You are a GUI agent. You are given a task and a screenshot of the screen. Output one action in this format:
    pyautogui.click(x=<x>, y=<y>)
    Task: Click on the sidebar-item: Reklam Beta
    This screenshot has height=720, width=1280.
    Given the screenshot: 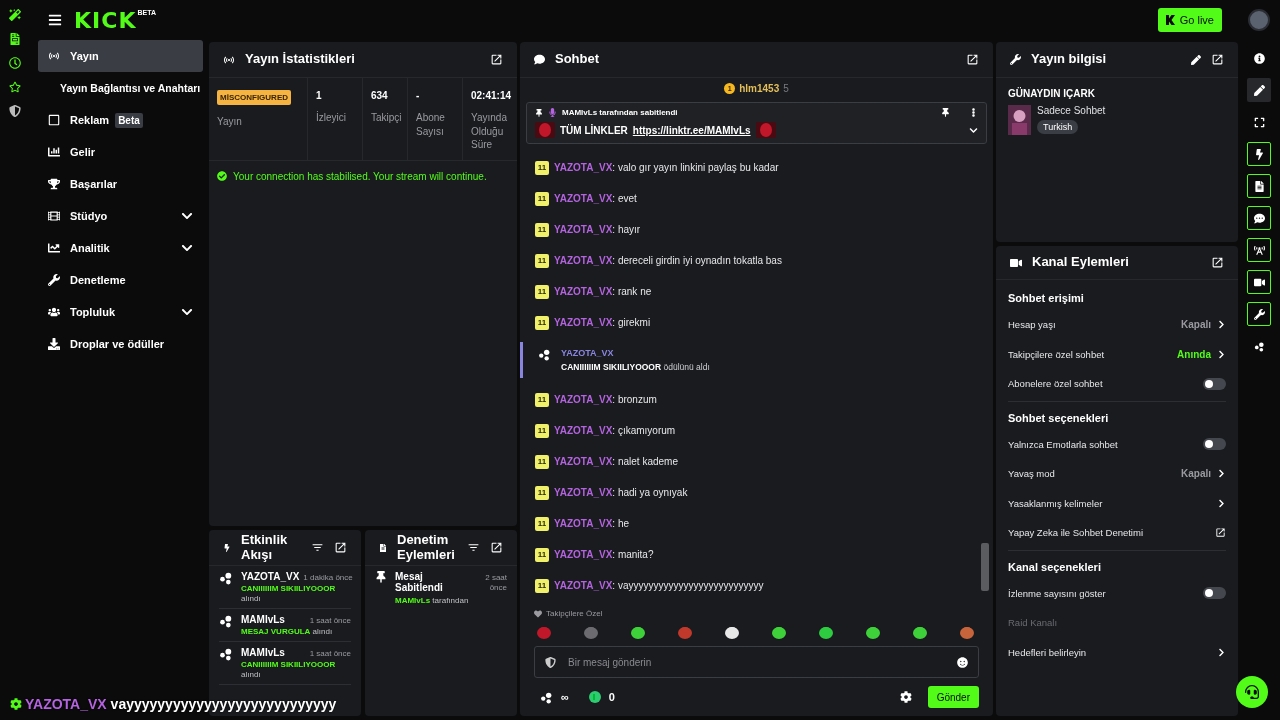 What is the action you would take?
    pyautogui.click(x=120, y=120)
    